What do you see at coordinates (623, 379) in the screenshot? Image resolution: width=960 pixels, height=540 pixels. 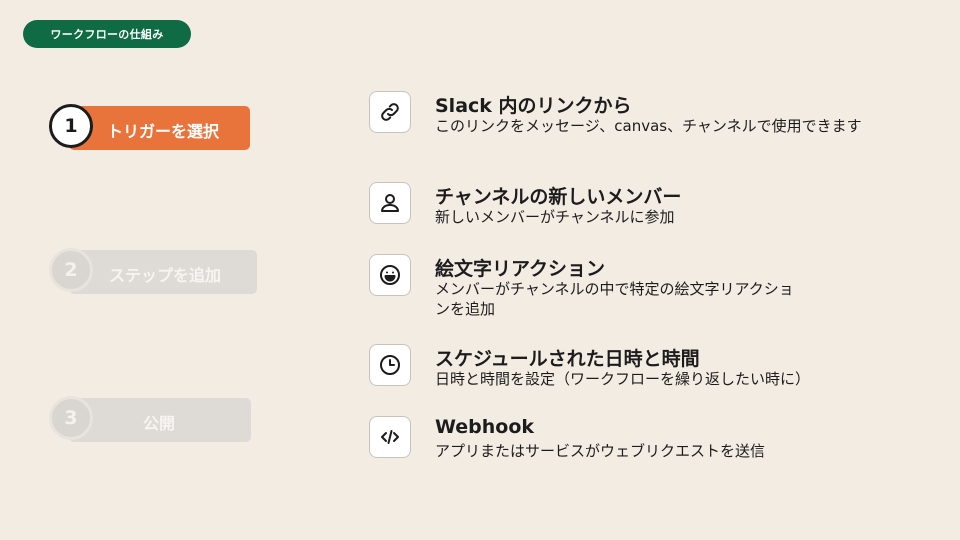 I see `option-description: 日時と時間を設定（ワークフローを繰り返したい時に）` at bounding box center [623, 379].